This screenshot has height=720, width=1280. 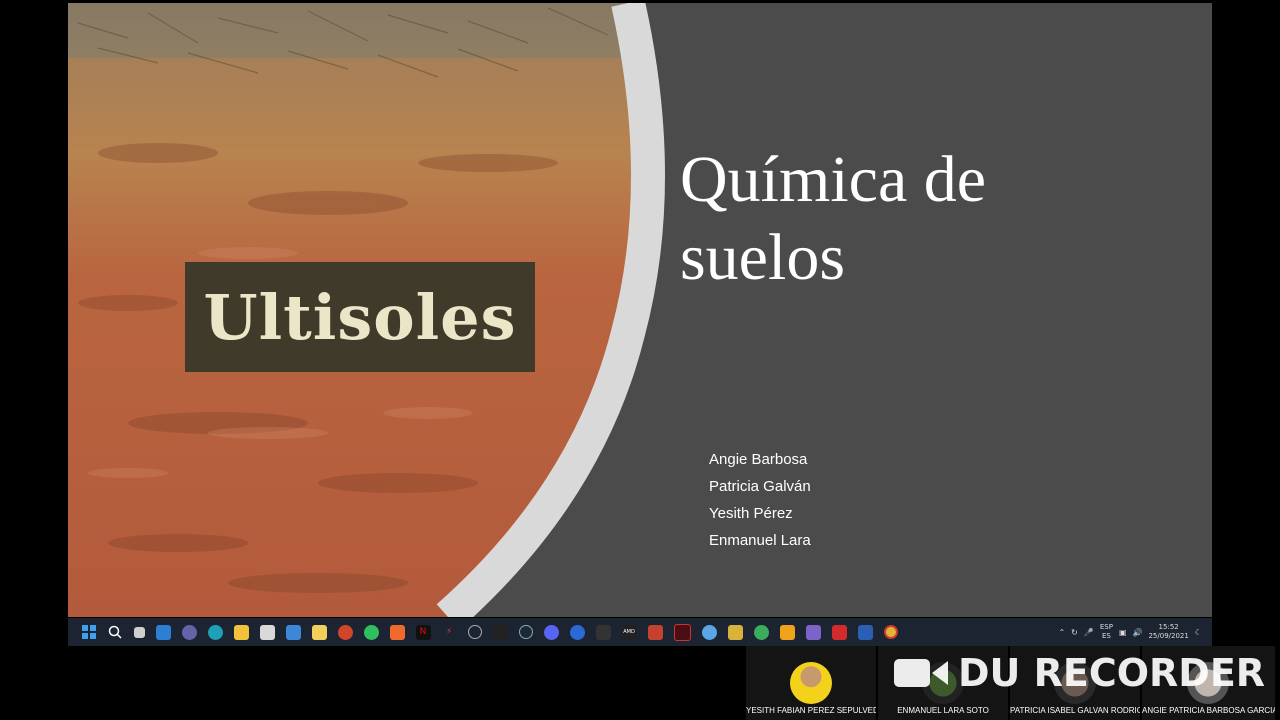 What do you see at coordinates (865, 632) in the screenshot?
I see `word-icon` at bounding box center [865, 632].